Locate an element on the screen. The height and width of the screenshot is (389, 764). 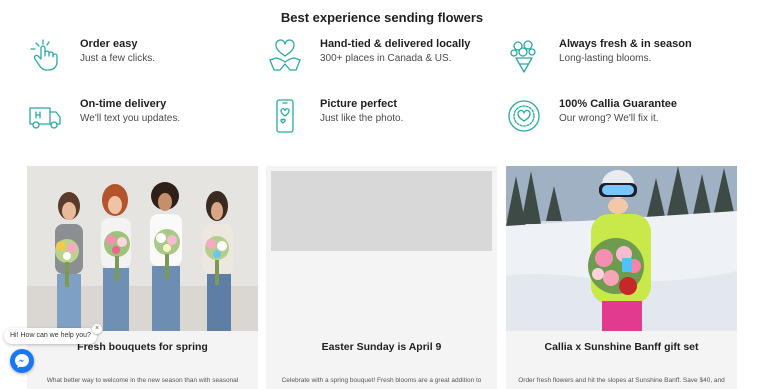
feature-subtitle: 300+ places in Canada & US. is located at coordinates (386, 58).